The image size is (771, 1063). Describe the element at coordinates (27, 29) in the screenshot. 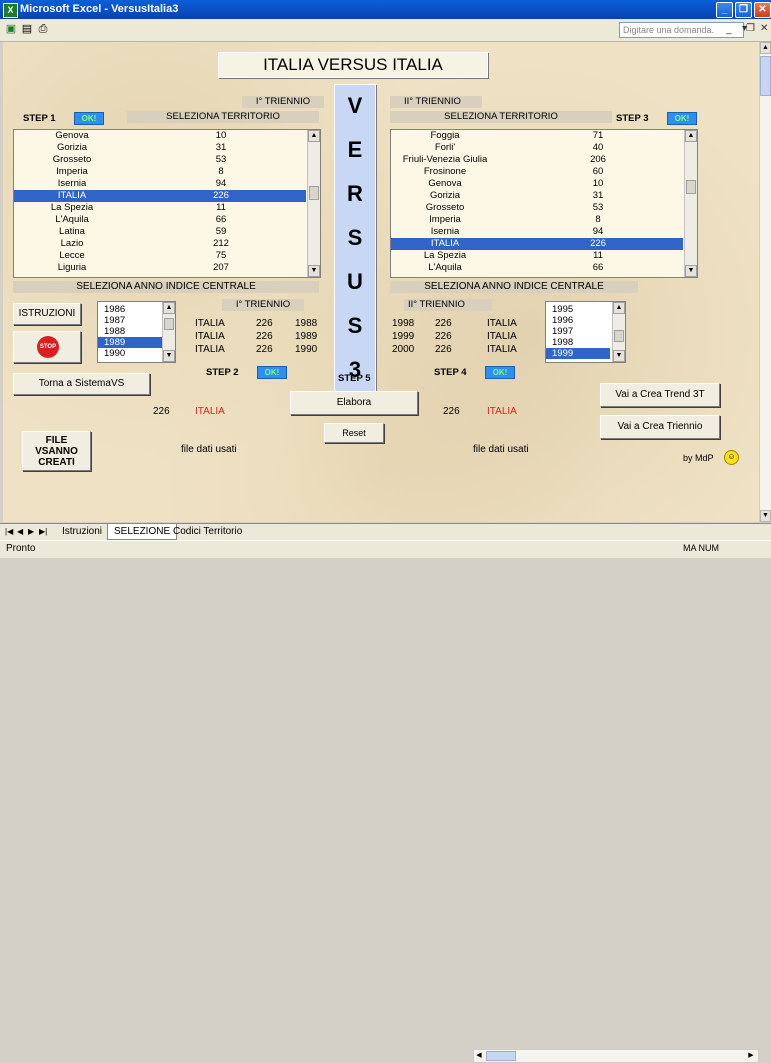

I see `save-icon: ▤` at that location.